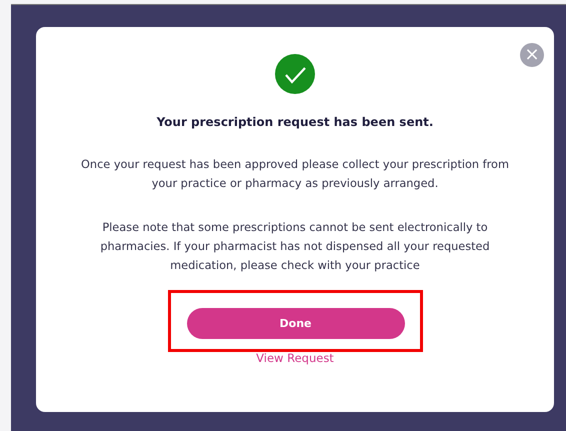  What do you see at coordinates (295, 174) in the screenshot?
I see `message-text: Once your request has been approved please collect your prescription from your practice or pharmacy as previously arranged.` at bounding box center [295, 174].